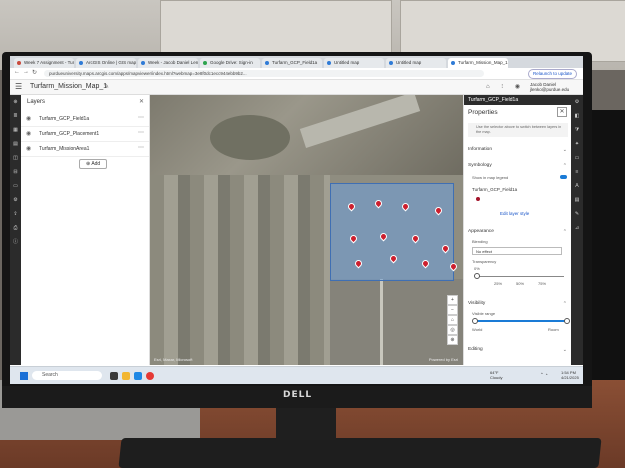 The width and height of the screenshot is (625, 468). Describe the element at coordinates (478, 63) in the screenshot. I see `browser-tab: Turfarm_Mission_Map_1` at that location.